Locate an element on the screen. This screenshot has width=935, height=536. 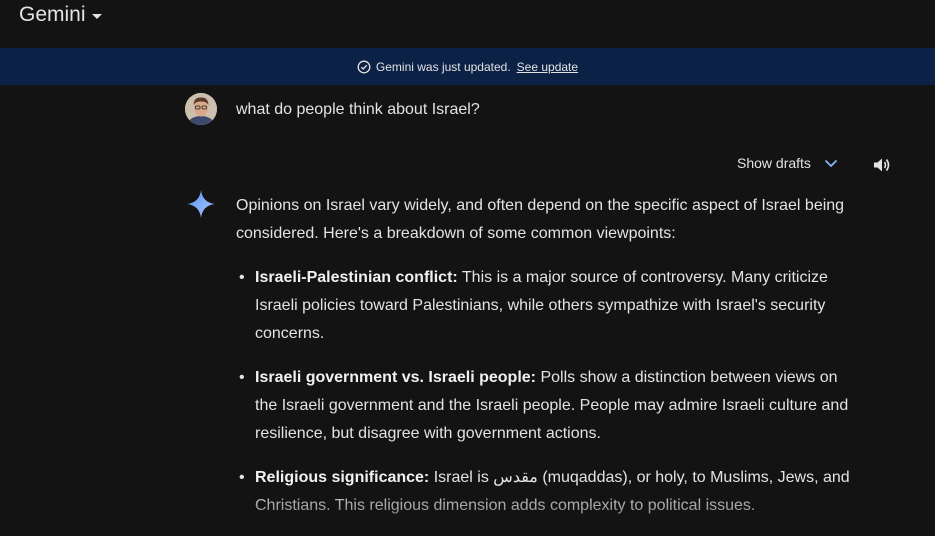
banner-message: Gemini was just updated. is located at coordinates (443, 66).